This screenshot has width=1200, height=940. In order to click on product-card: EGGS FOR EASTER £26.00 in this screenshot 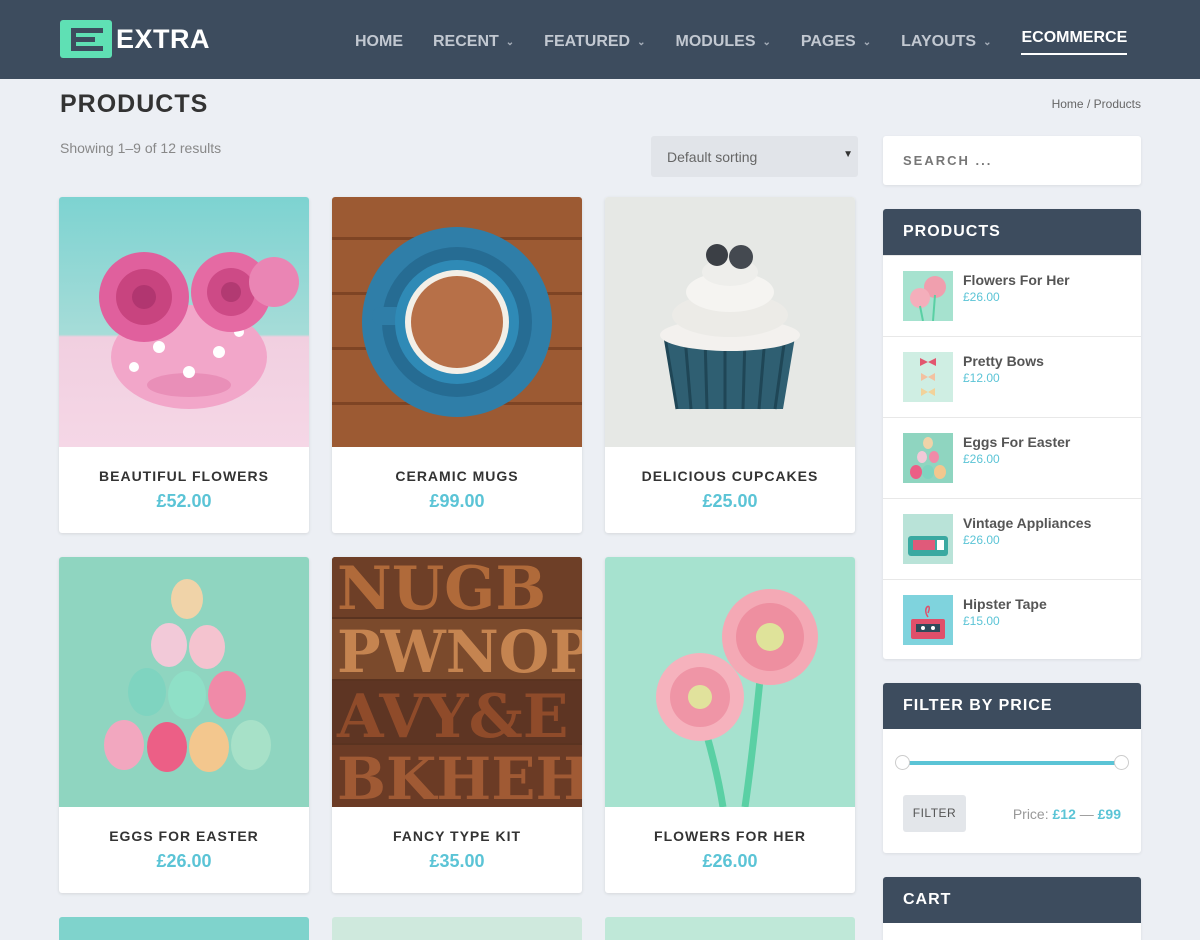, I will do `click(184, 725)`.